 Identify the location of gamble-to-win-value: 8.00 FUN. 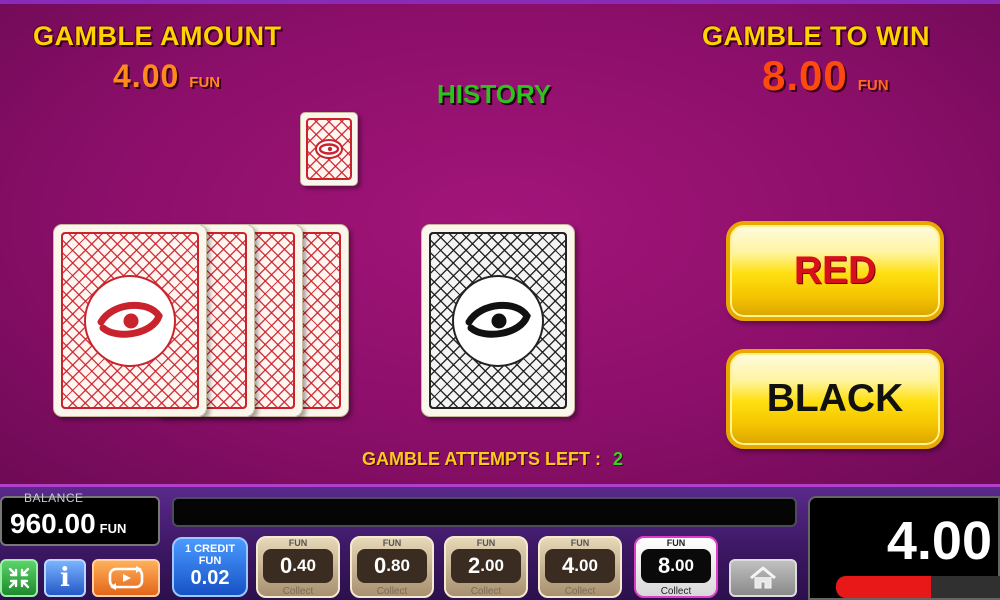
(825, 76).